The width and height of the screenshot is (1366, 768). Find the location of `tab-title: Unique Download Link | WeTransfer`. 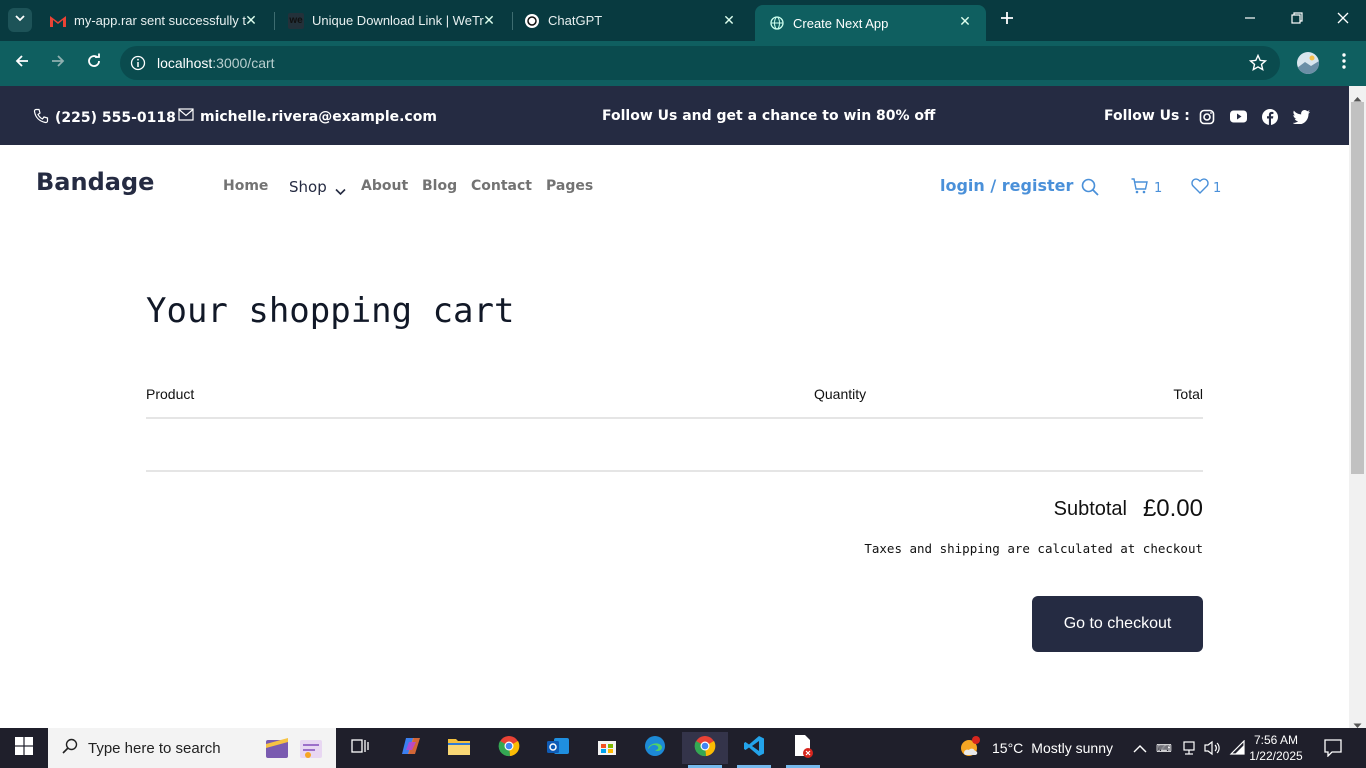

tab-title: Unique Download Link | WeTransfer is located at coordinates (398, 20).